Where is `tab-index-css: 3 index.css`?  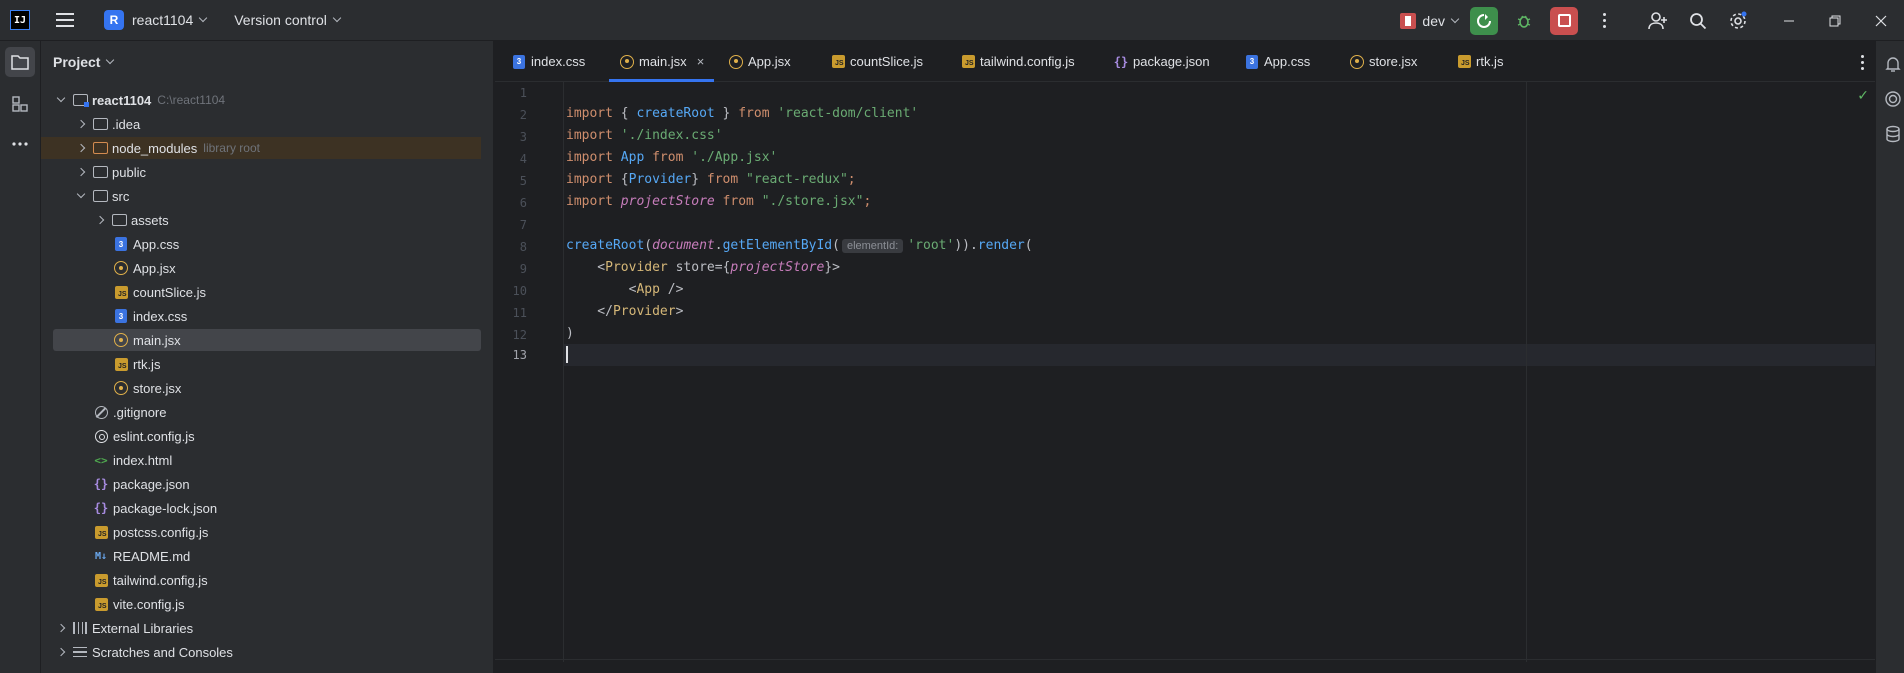 tab-index-css: 3 index.css is located at coordinates (548, 61).